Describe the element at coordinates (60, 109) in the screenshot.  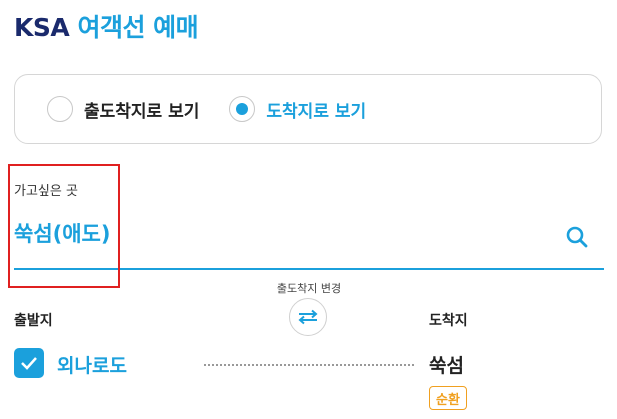
I see `radio-button-departure-arrival` at that location.